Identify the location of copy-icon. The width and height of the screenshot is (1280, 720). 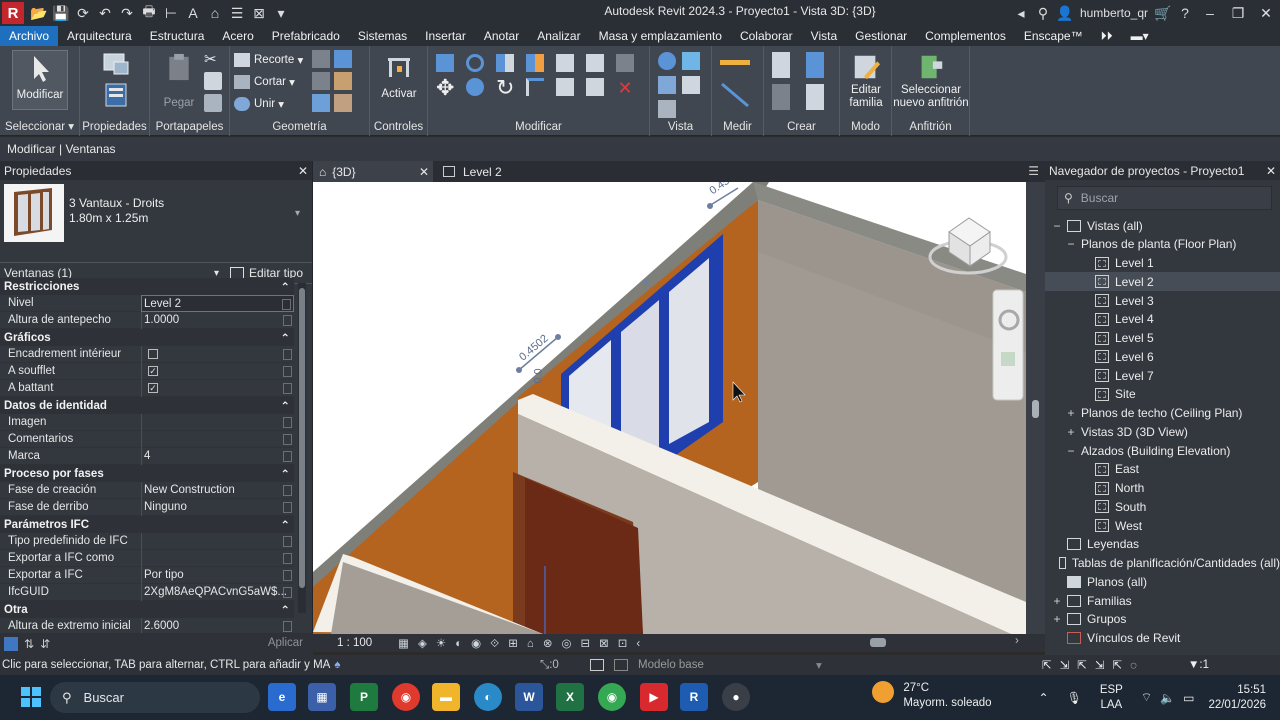
(213, 81).